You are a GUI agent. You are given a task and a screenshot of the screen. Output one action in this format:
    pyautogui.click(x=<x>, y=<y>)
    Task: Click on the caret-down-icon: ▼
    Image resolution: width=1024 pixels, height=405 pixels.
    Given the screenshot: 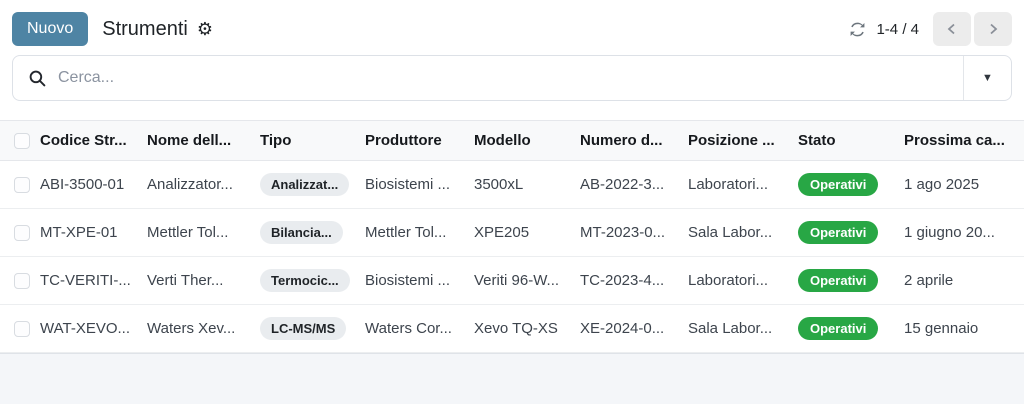 What is the action you would take?
    pyautogui.click(x=987, y=77)
    